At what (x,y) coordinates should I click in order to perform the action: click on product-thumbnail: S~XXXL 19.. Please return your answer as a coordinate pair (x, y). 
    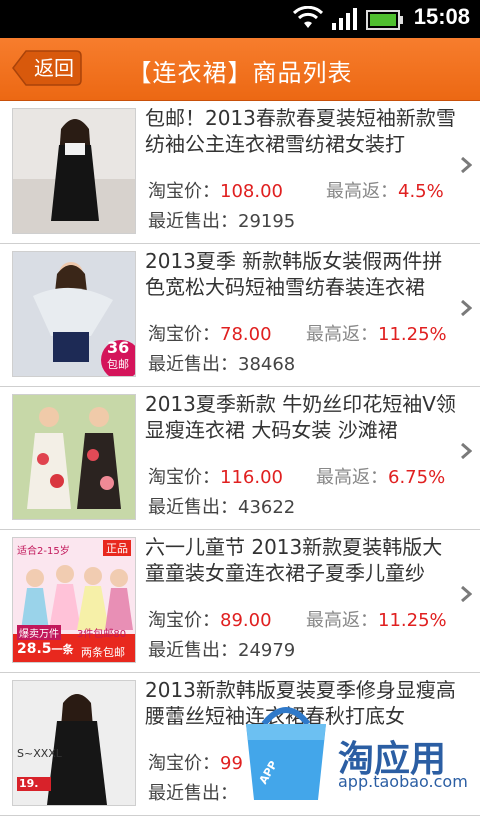
    Looking at the image, I should click on (74, 743).